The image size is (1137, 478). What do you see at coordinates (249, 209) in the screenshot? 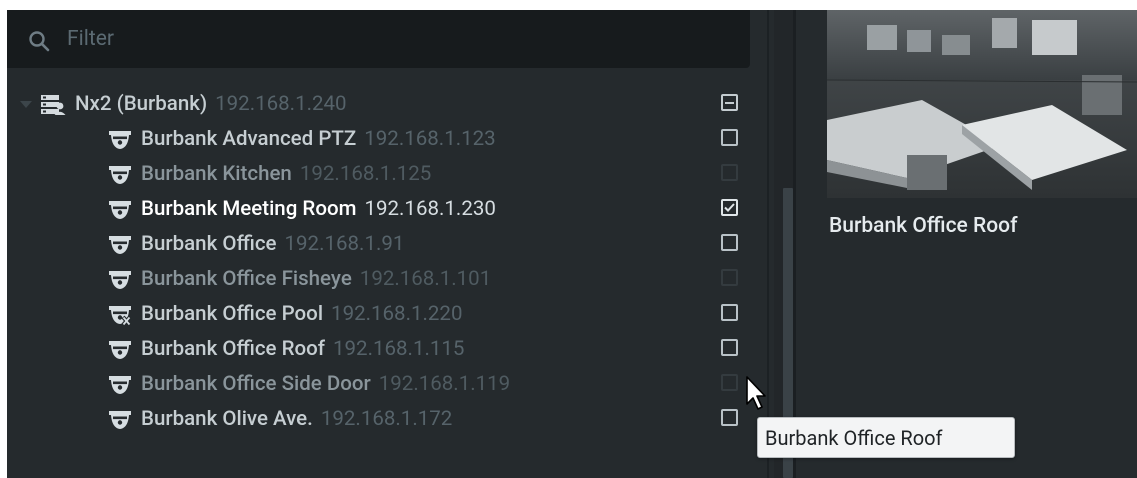
I see `camera-name: Burbank Meeting Room` at bounding box center [249, 209].